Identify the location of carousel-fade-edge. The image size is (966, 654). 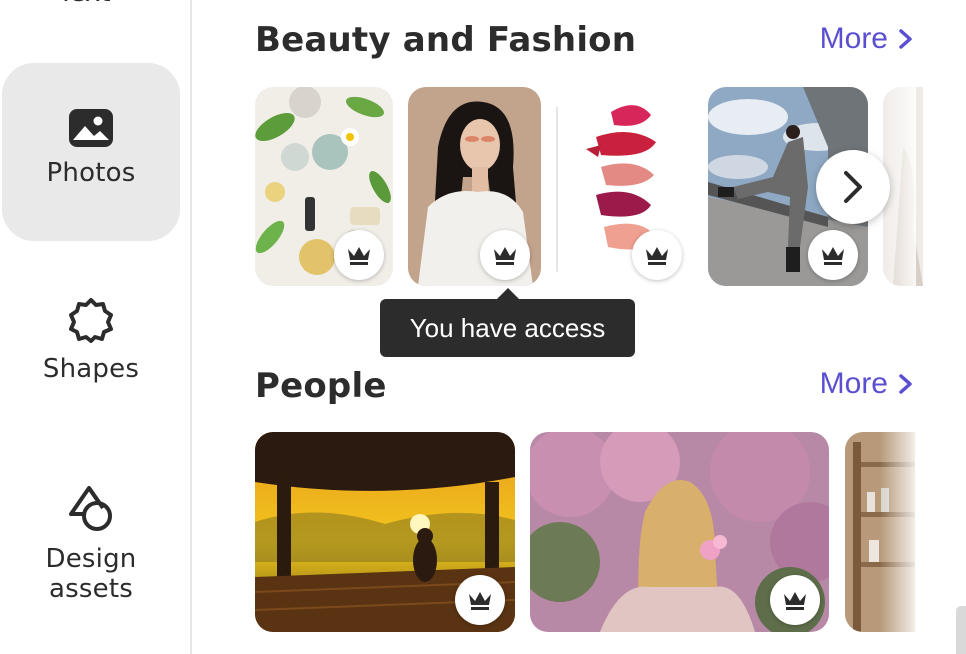
(898, 532).